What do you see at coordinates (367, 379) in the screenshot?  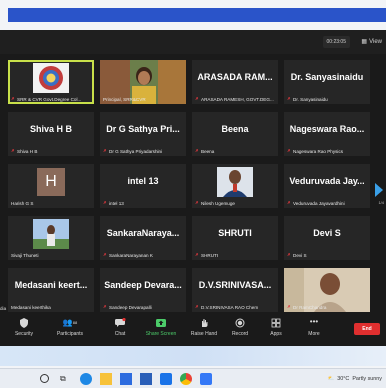 I see `weather-text: Partly sunny` at bounding box center [367, 379].